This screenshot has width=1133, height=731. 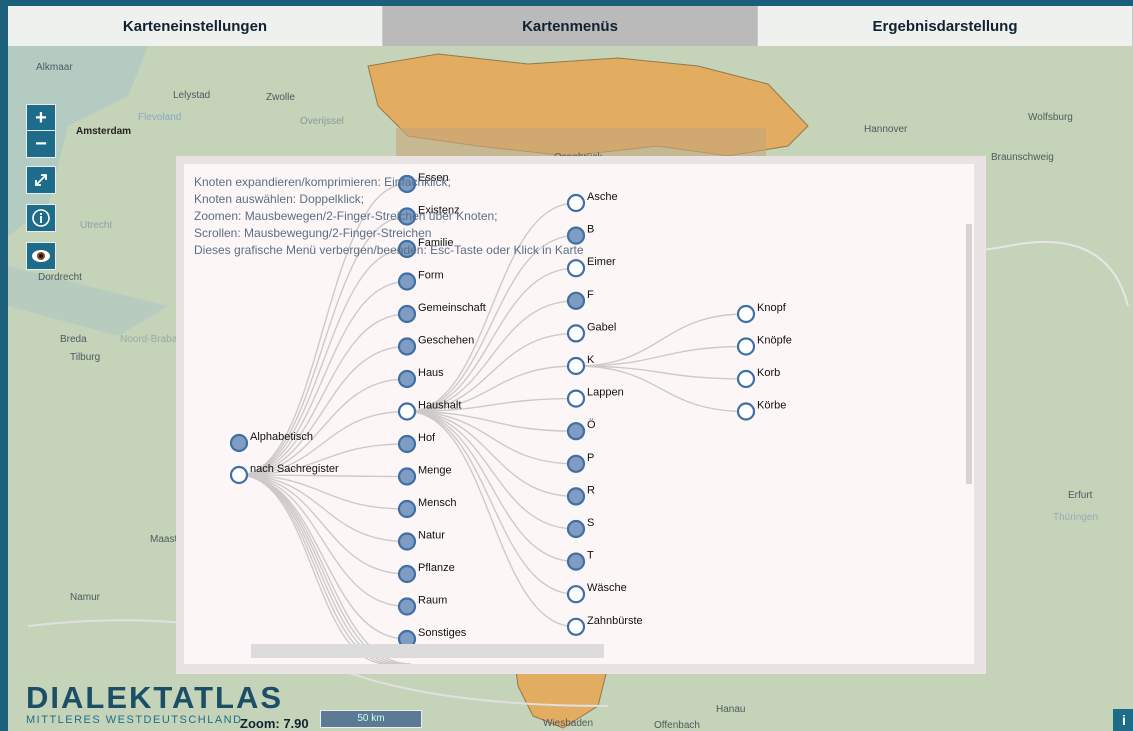 I want to click on tree-node-label: F, so click(x=590, y=295).